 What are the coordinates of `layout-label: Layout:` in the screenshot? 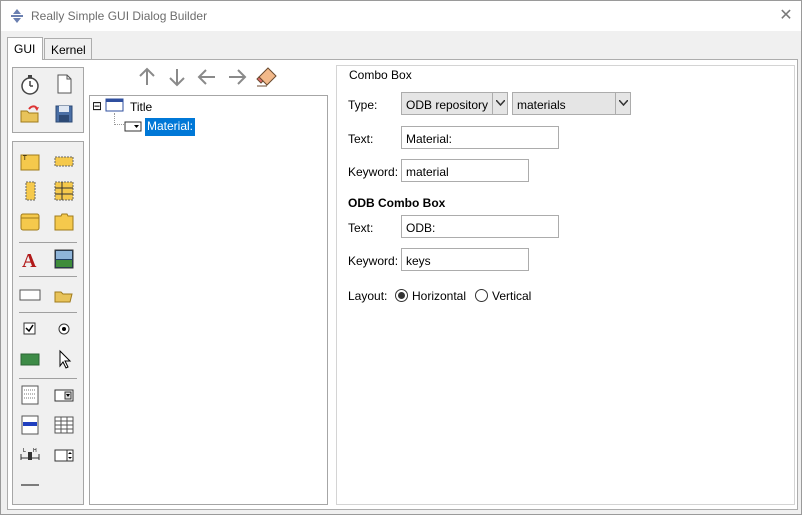 It's located at (368, 296).